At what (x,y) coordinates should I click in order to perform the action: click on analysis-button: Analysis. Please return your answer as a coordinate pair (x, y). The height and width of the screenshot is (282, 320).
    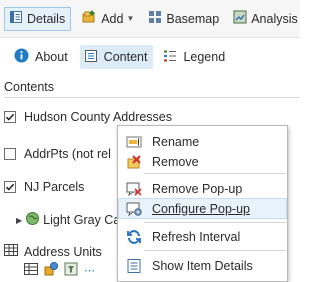
    Looking at the image, I should click on (265, 19).